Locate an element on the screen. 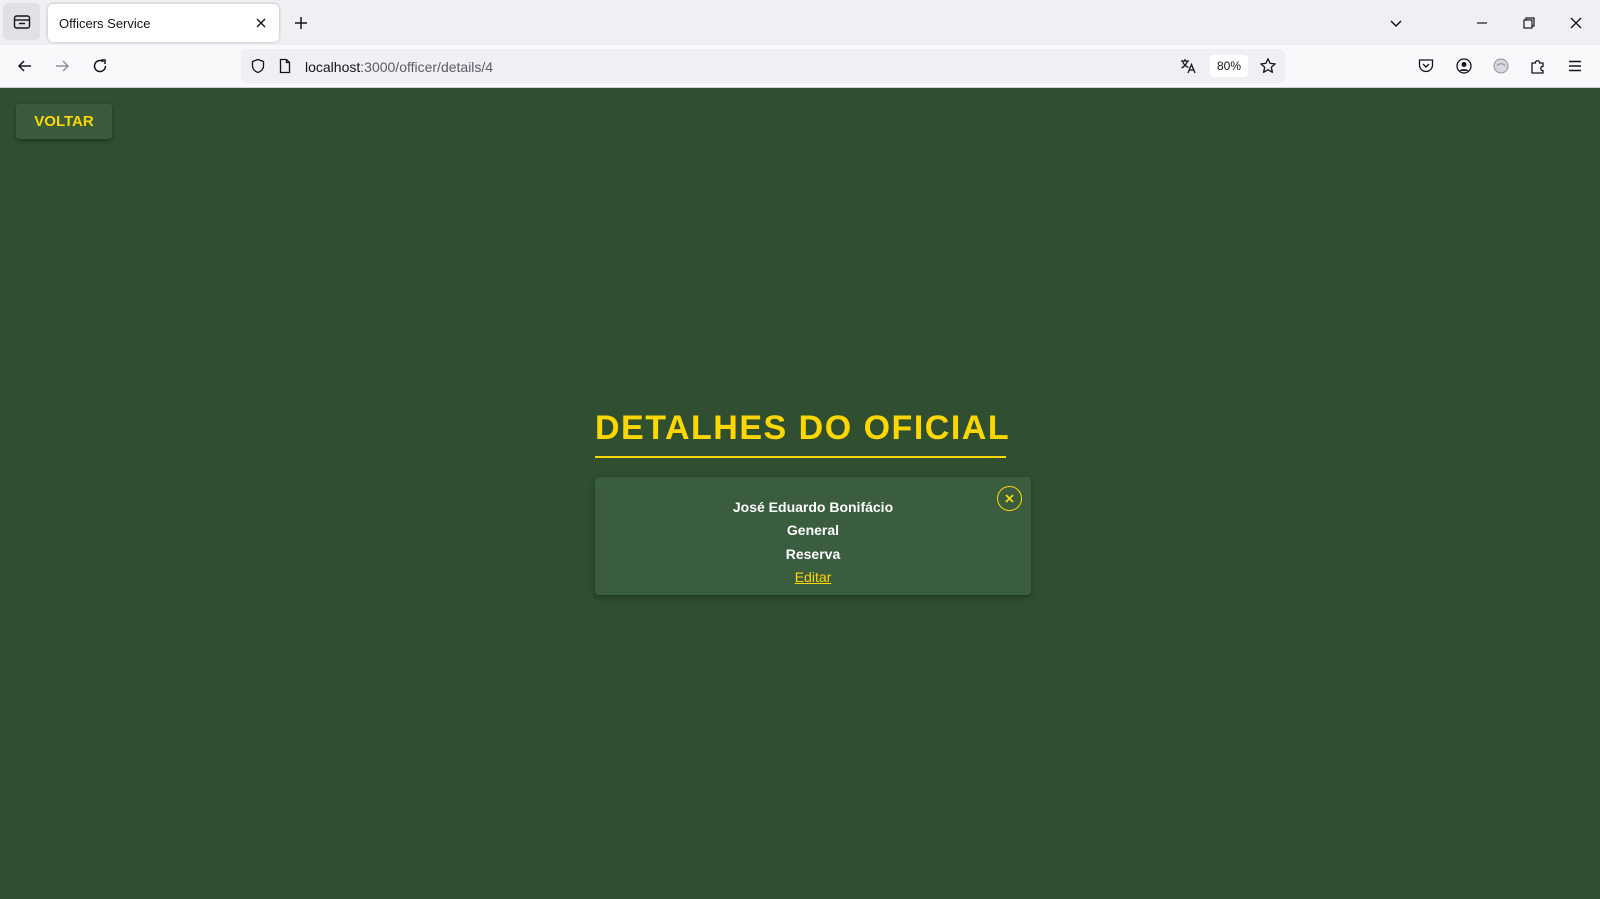  new-tab-button is located at coordinates (301, 23).